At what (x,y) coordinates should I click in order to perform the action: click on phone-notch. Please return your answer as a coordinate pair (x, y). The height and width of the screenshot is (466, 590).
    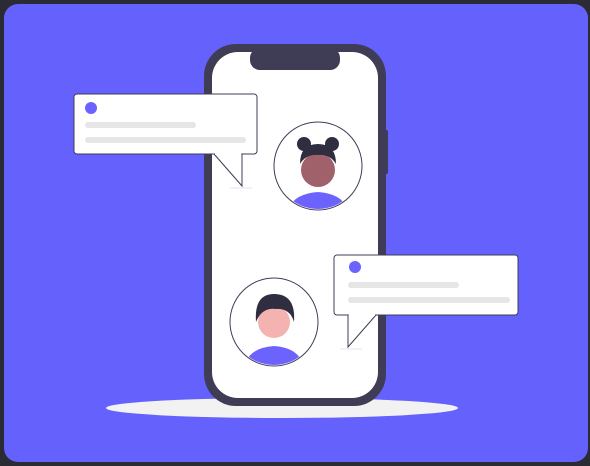
    Looking at the image, I should click on (295, 59).